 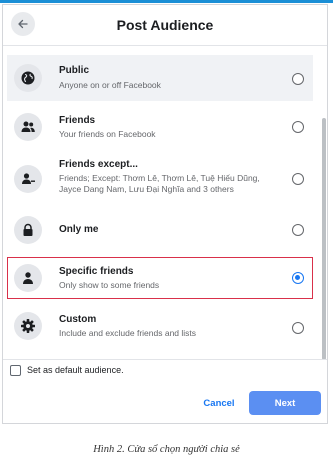 What do you see at coordinates (79, 229) in the screenshot?
I see `option-label: Only me` at bounding box center [79, 229].